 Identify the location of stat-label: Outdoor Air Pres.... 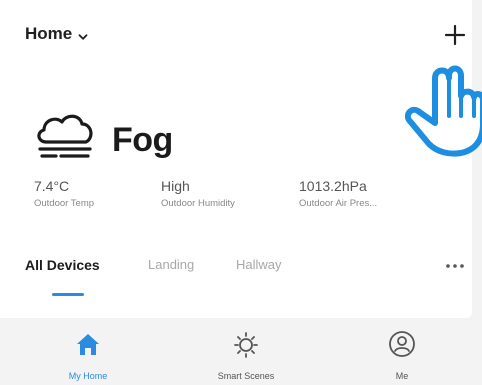
(338, 203).